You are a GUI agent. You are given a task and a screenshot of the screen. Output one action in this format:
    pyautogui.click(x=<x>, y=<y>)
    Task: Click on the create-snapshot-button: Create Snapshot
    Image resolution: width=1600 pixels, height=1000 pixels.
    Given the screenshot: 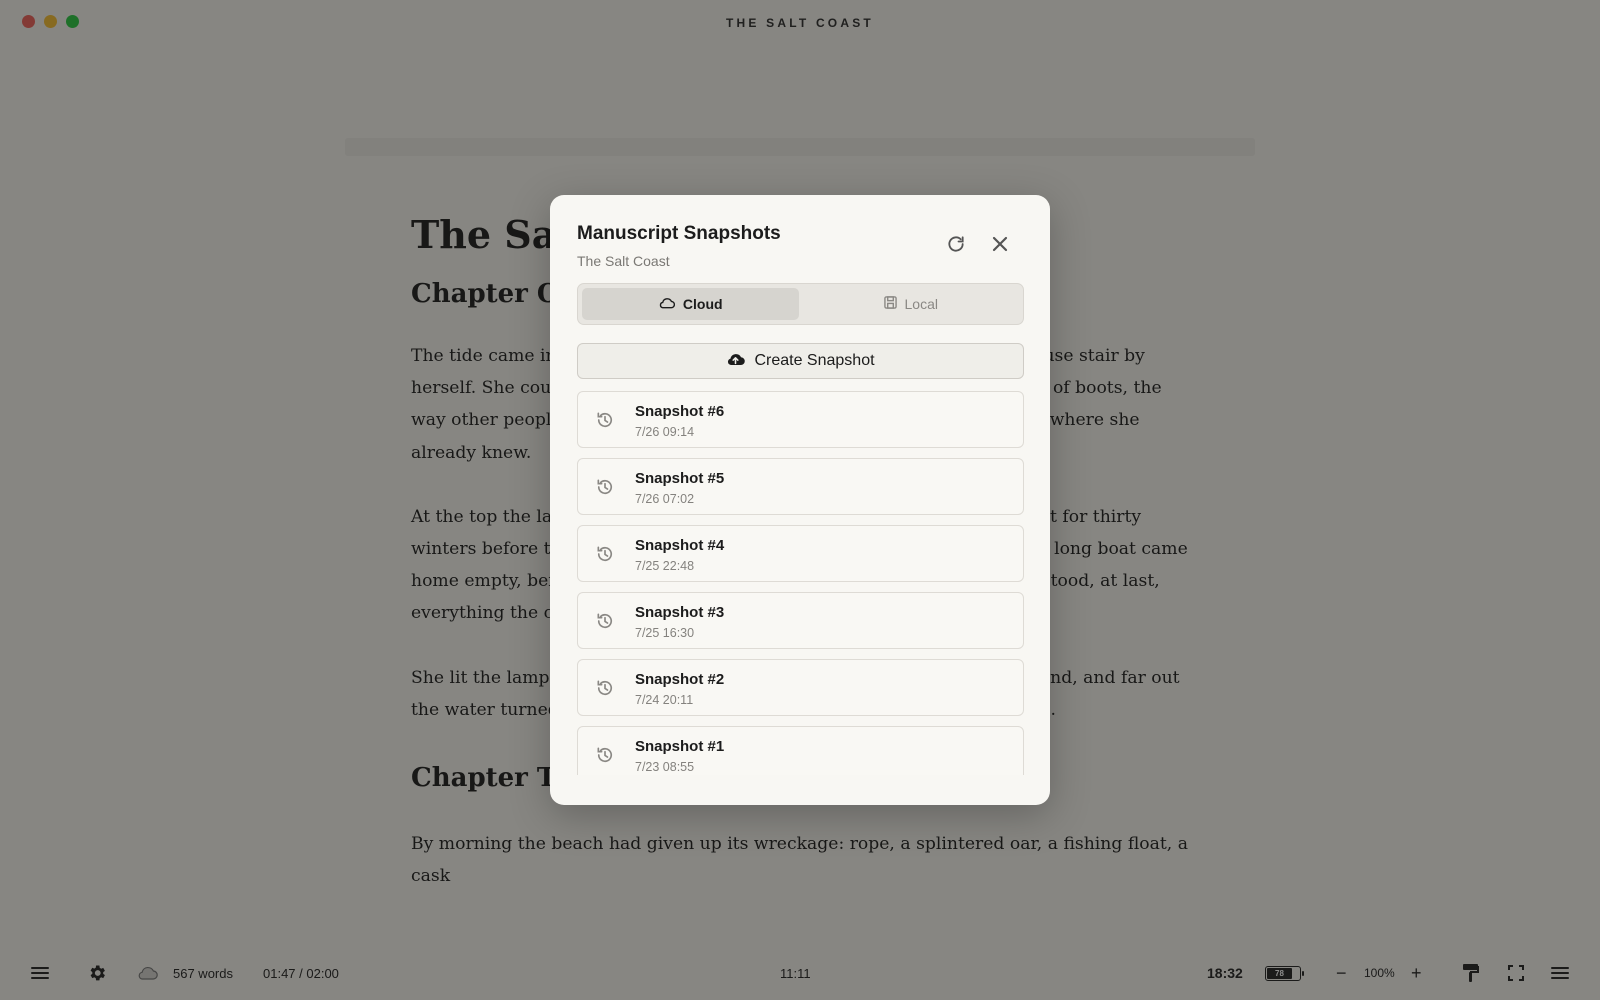 What is the action you would take?
    pyautogui.click(x=800, y=361)
    